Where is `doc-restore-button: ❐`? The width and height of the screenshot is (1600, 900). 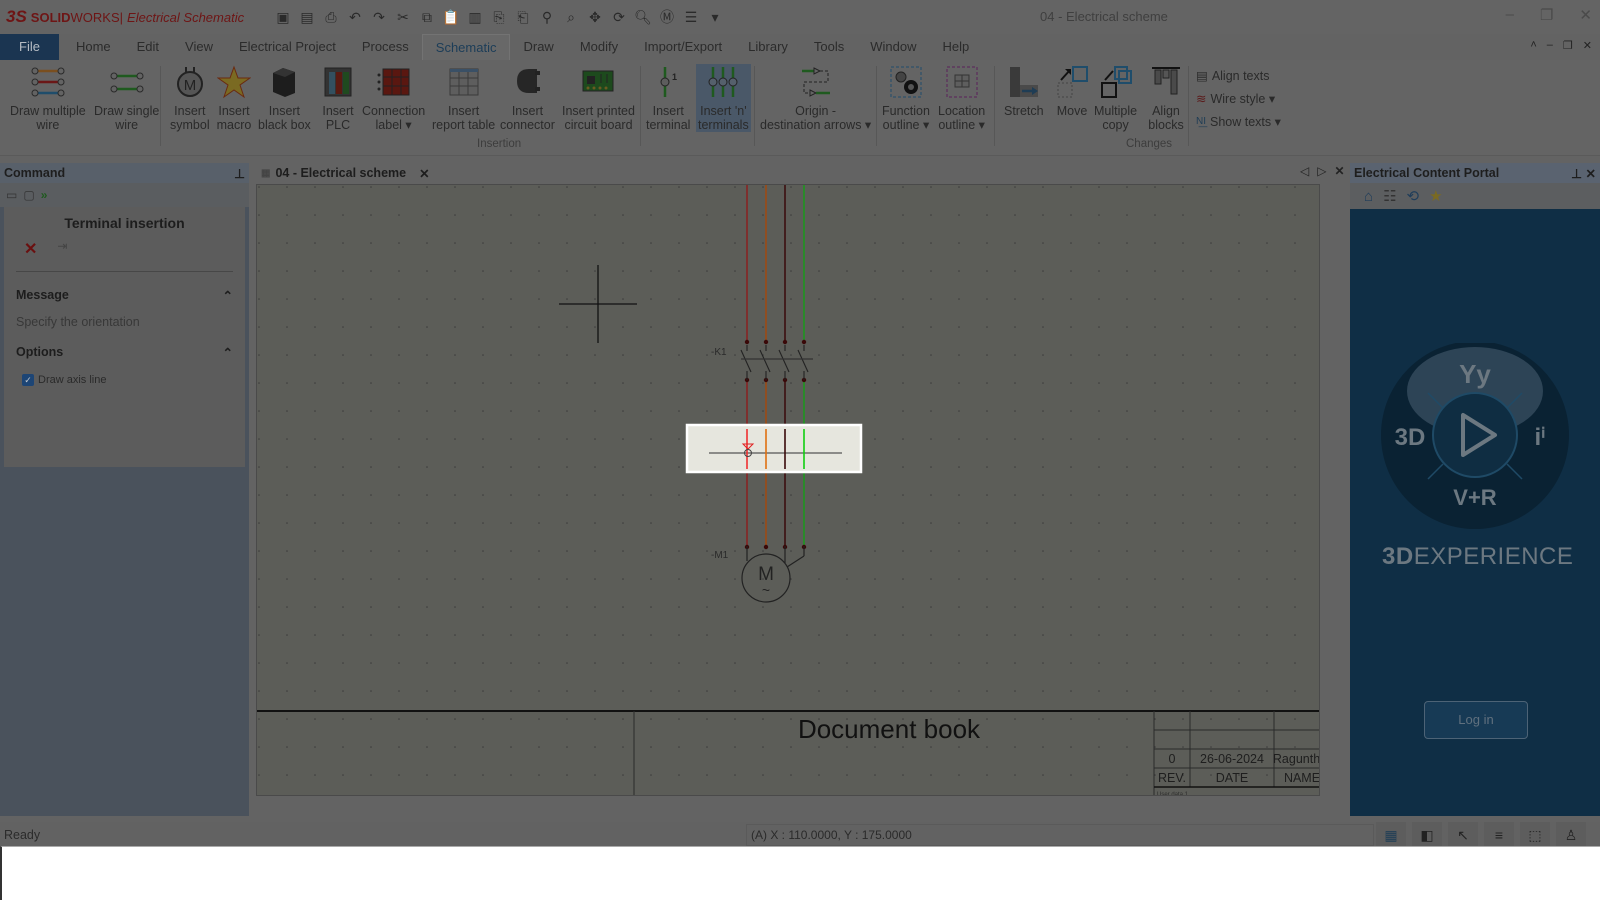 doc-restore-button: ❐ is located at coordinates (1568, 45).